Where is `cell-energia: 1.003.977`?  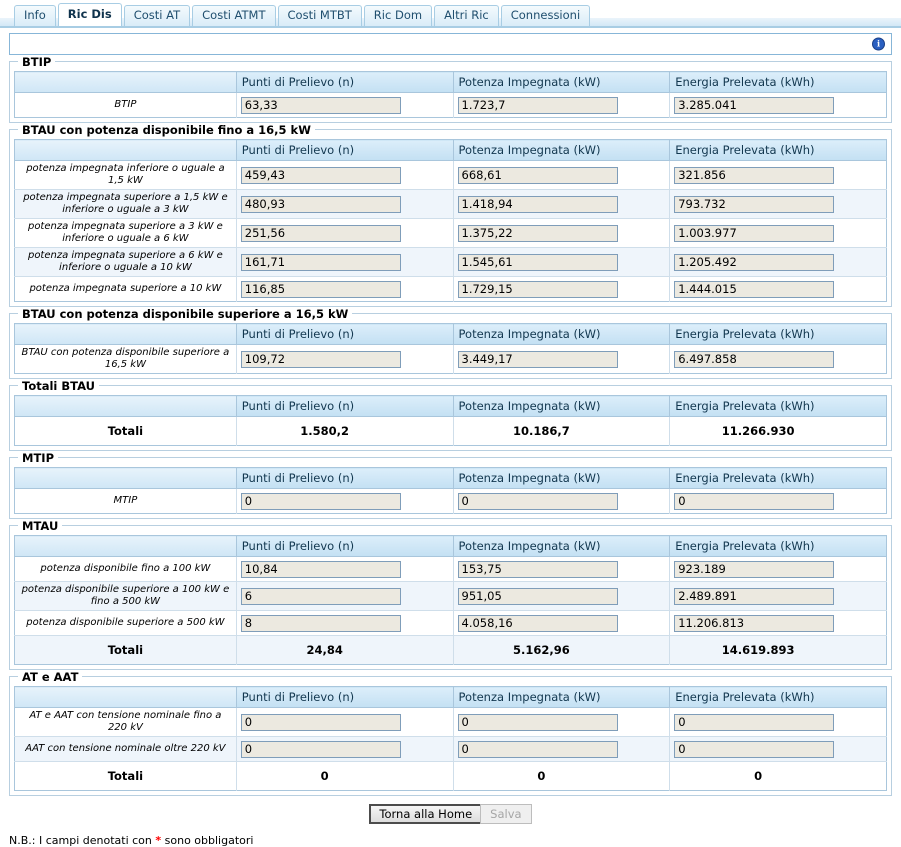 cell-energia: 1.003.977 is located at coordinates (778, 233).